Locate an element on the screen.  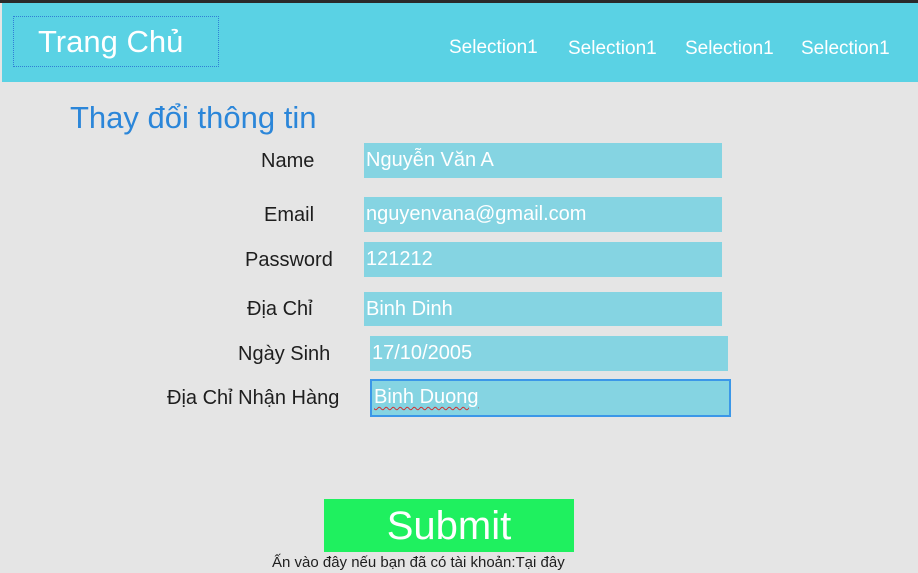
email-field: nguyenvana@gmail.com is located at coordinates (543, 214).